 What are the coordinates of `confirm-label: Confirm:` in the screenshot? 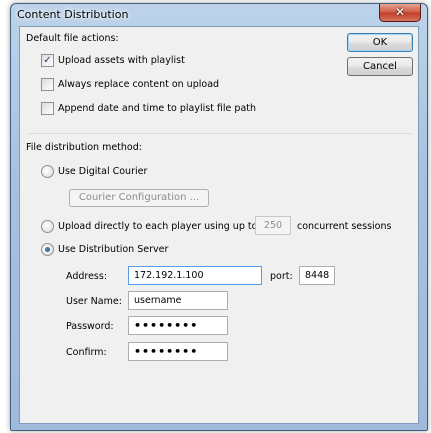 It's located at (86, 352).